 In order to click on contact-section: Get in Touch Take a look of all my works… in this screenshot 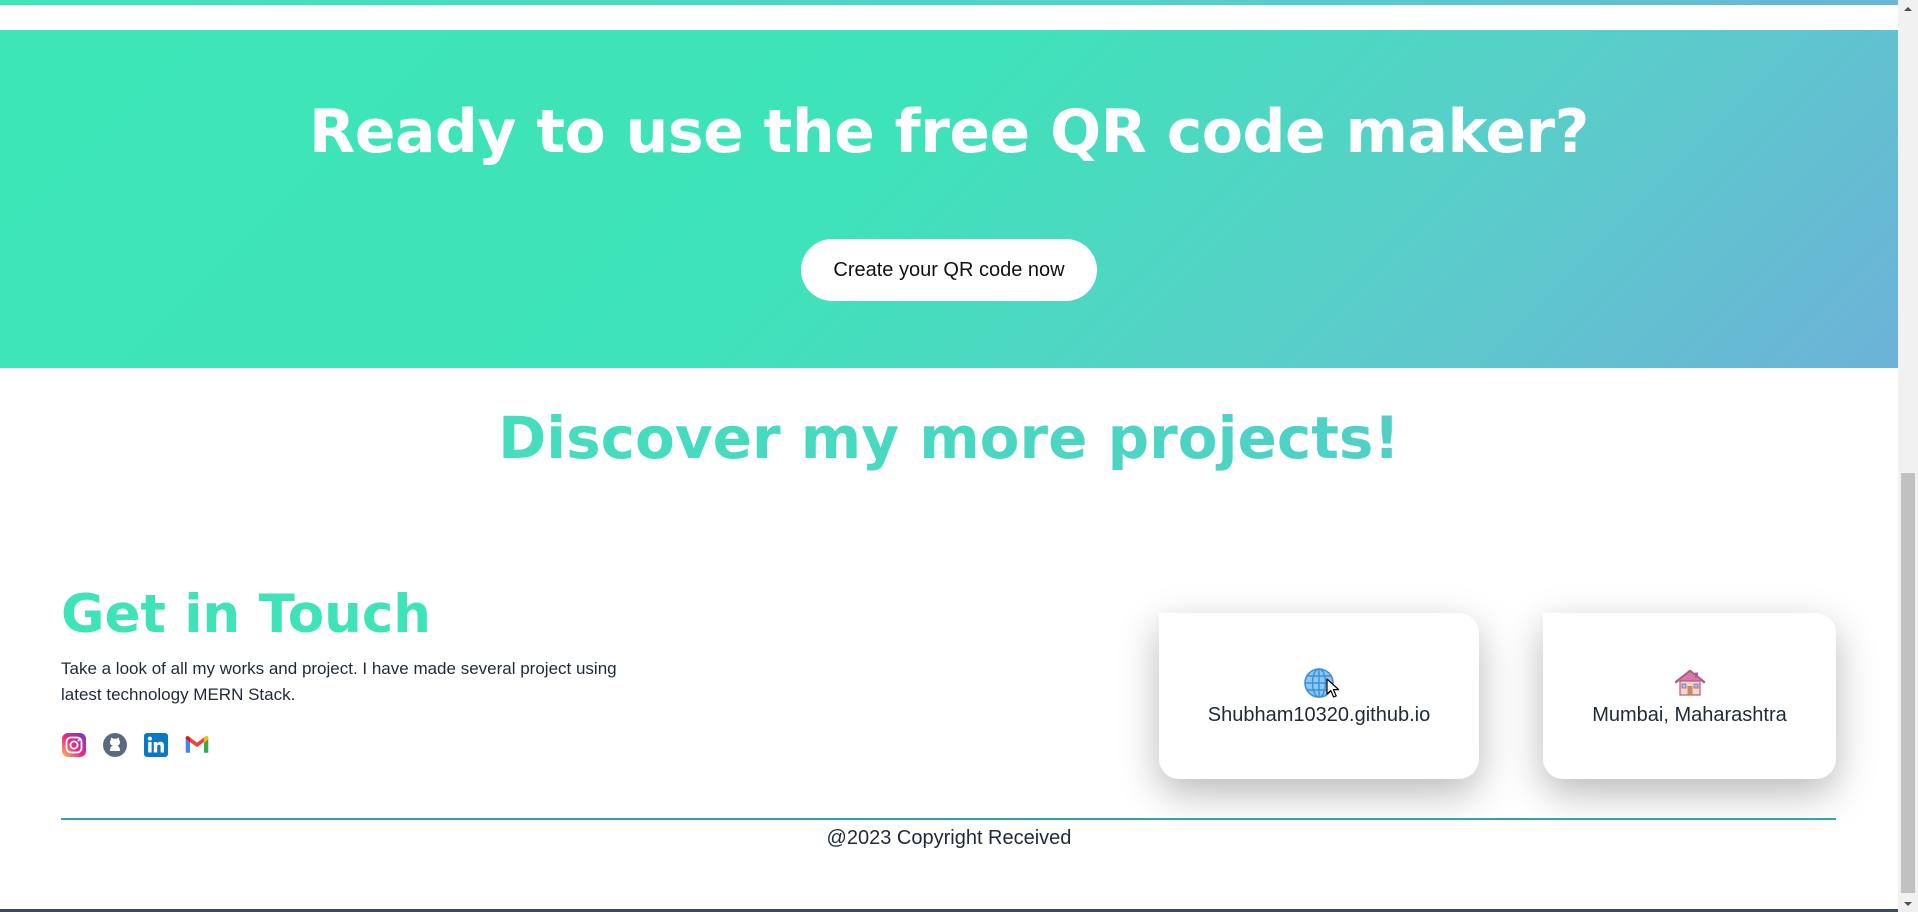, I will do `click(381, 671)`.